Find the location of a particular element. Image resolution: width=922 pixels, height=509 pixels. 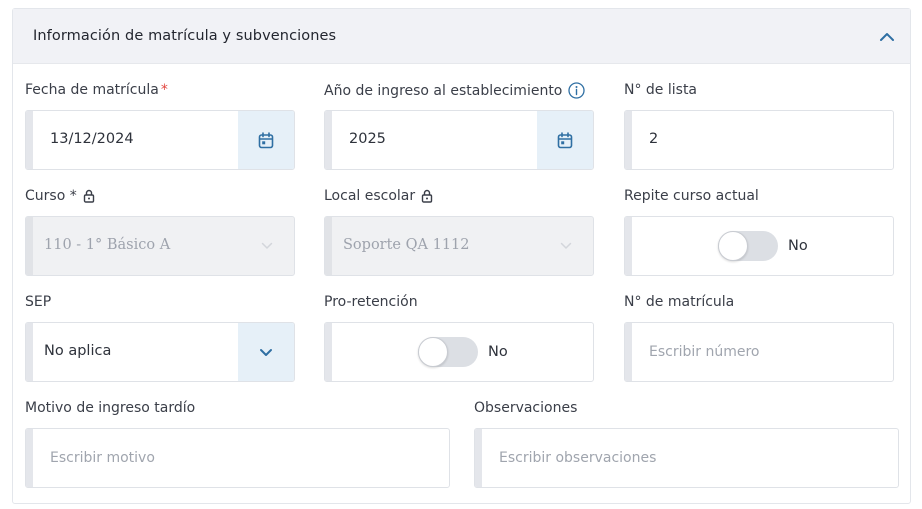

repite-curso-toggle: No is located at coordinates (763, 246).